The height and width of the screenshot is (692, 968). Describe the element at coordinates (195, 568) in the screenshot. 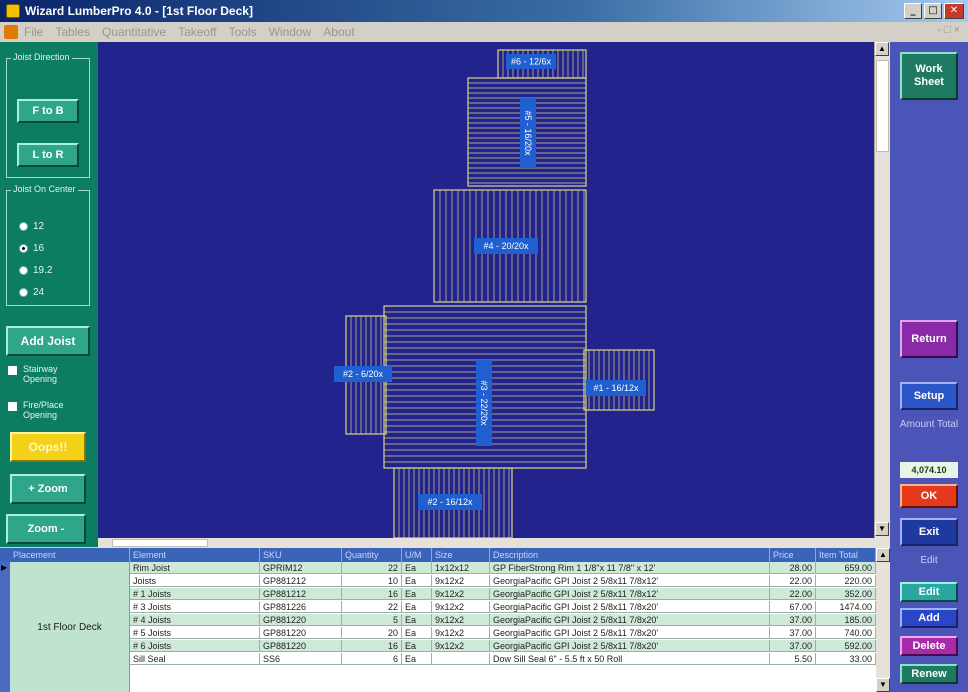

I see `cell-element: Rim Joist` at that location.